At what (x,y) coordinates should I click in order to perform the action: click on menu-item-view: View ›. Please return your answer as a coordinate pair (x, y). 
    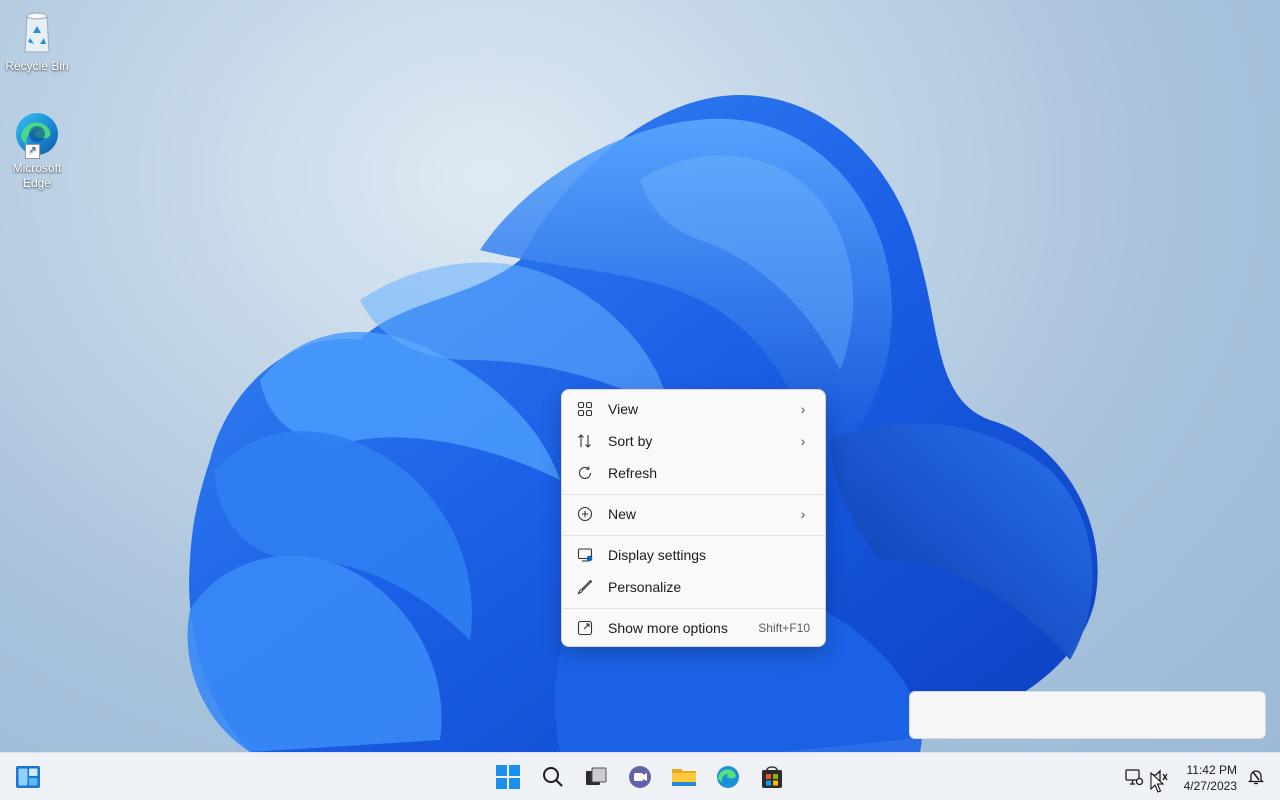
    Looking at the image, I should click on (693, 409).